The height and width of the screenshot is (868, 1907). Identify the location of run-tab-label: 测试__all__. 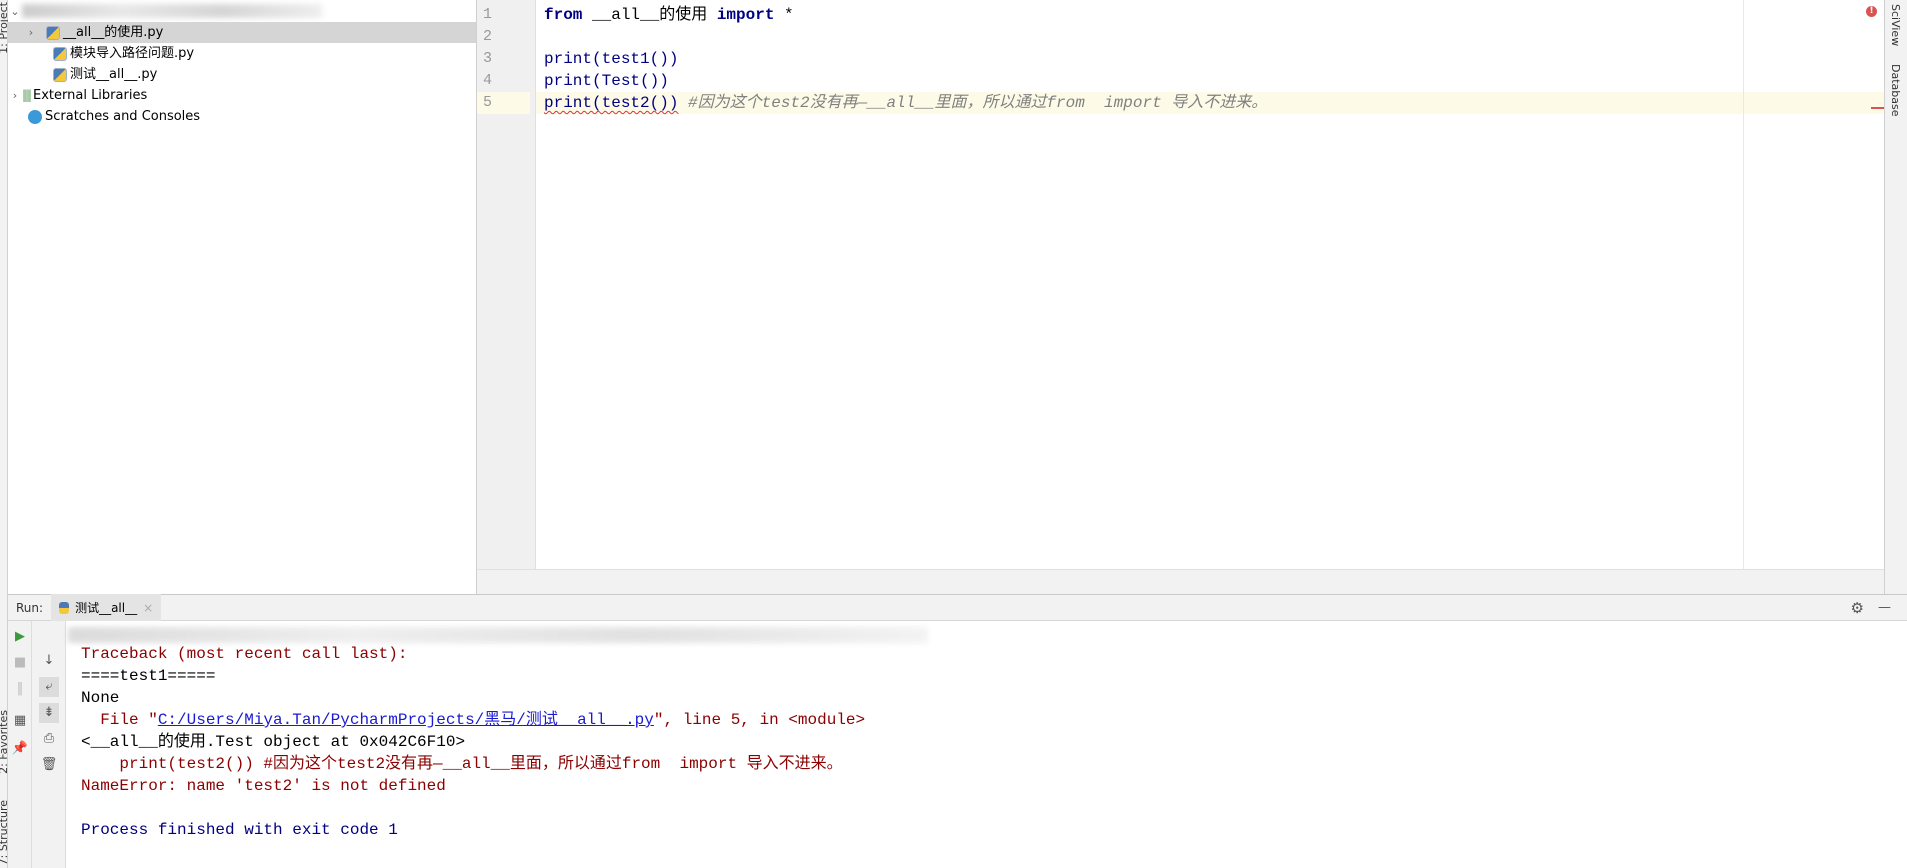
(106, 608).